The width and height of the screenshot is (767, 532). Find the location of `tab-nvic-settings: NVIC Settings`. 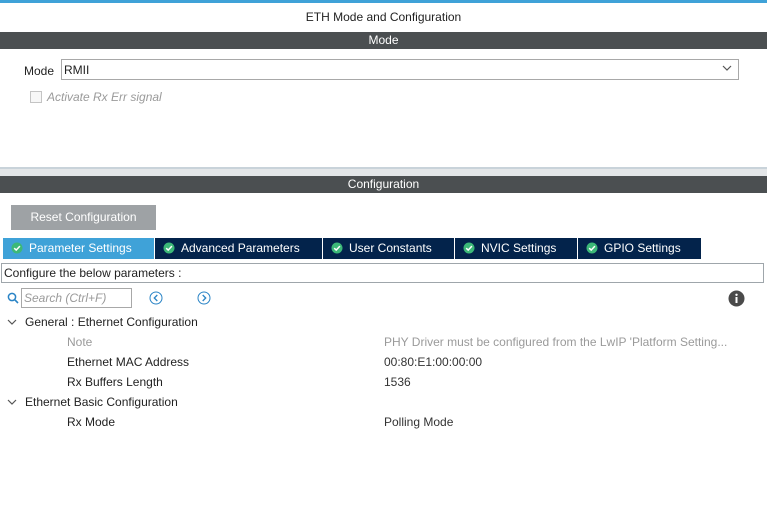

tab-nvic-settings: NVIC Settings is located at coordinates (516, 248).